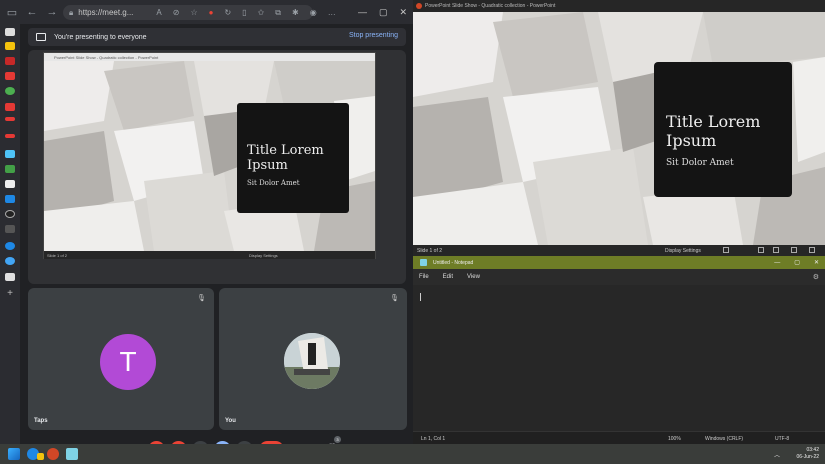 The width and height of the screenshot is (825, 464). I want to click on tab-actions-icon: ▭, so click(12, 12).